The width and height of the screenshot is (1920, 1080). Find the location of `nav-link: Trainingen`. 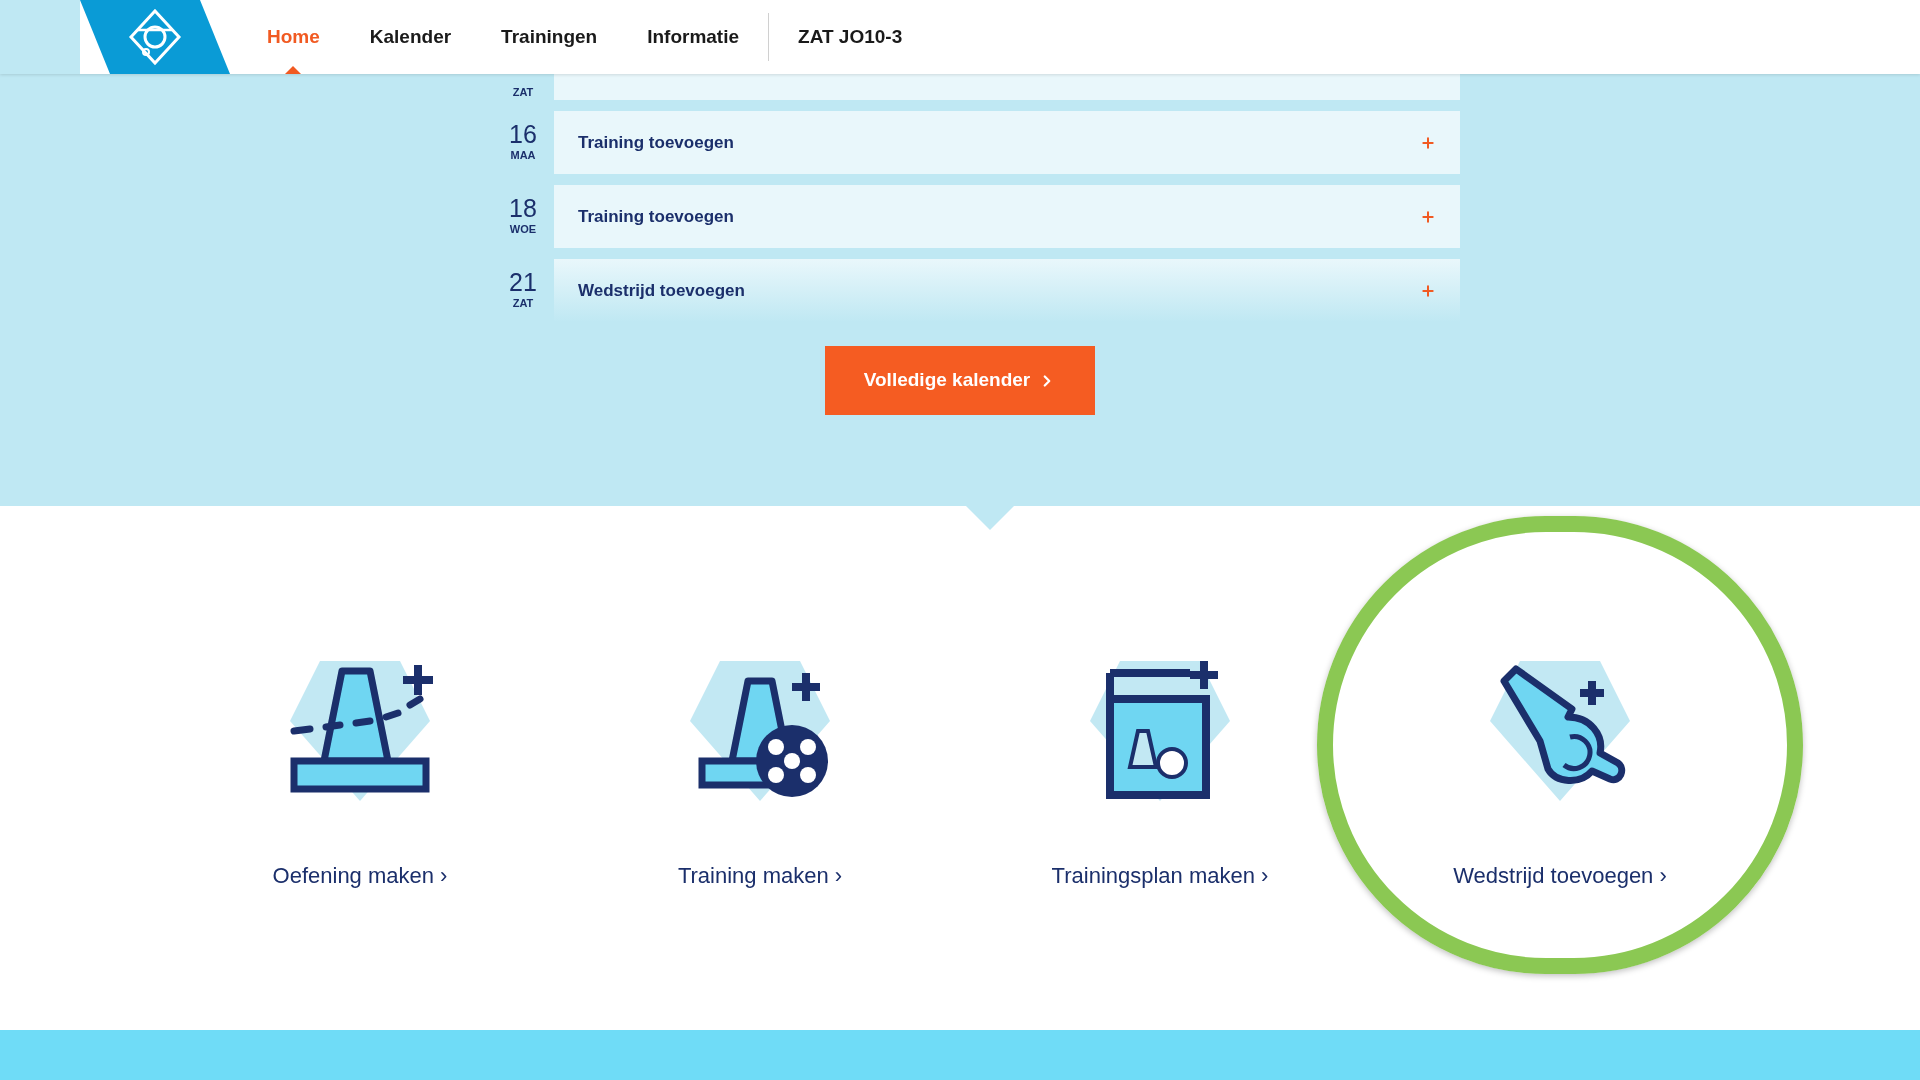

nav-link: Trainingen is located at coordinates (549, 37).